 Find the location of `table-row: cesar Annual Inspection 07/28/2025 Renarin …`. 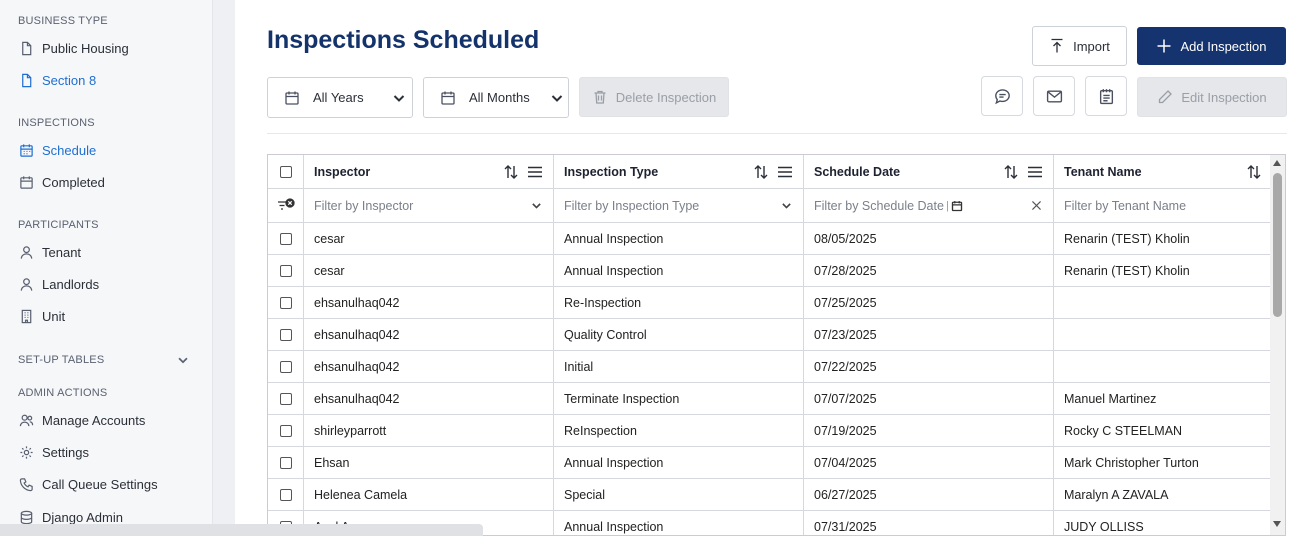

table-row: cesar Annual Inspection 07/28/2025 Renarin … is located at coordinates (770, 271).